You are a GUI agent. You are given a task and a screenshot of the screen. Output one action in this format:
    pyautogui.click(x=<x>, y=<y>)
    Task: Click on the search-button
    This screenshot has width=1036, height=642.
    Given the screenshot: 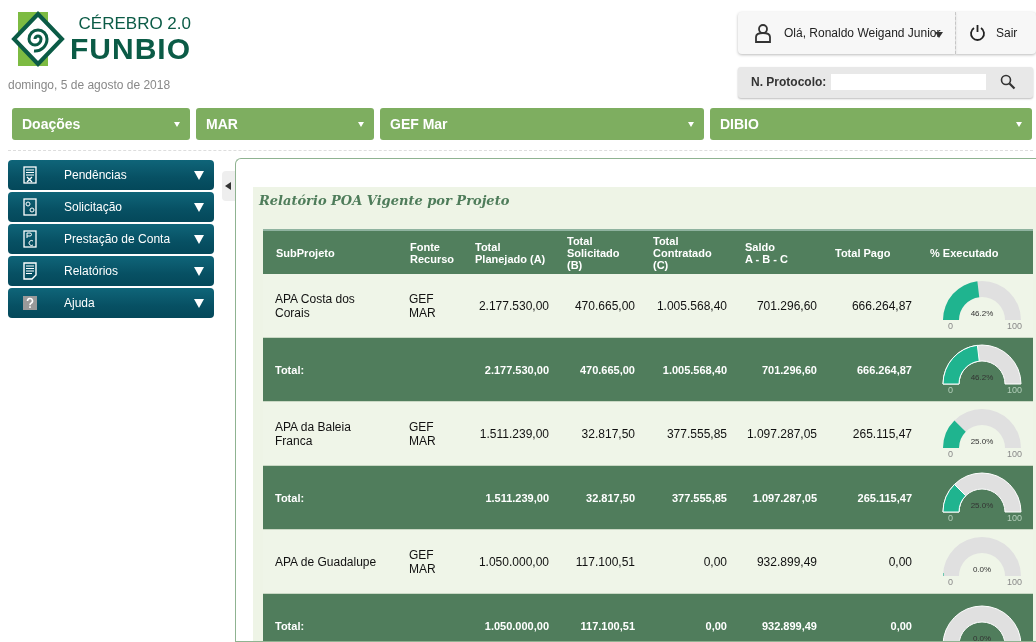 What is the action you would take?
    pyautogui.click(x=1008, y=82)
    